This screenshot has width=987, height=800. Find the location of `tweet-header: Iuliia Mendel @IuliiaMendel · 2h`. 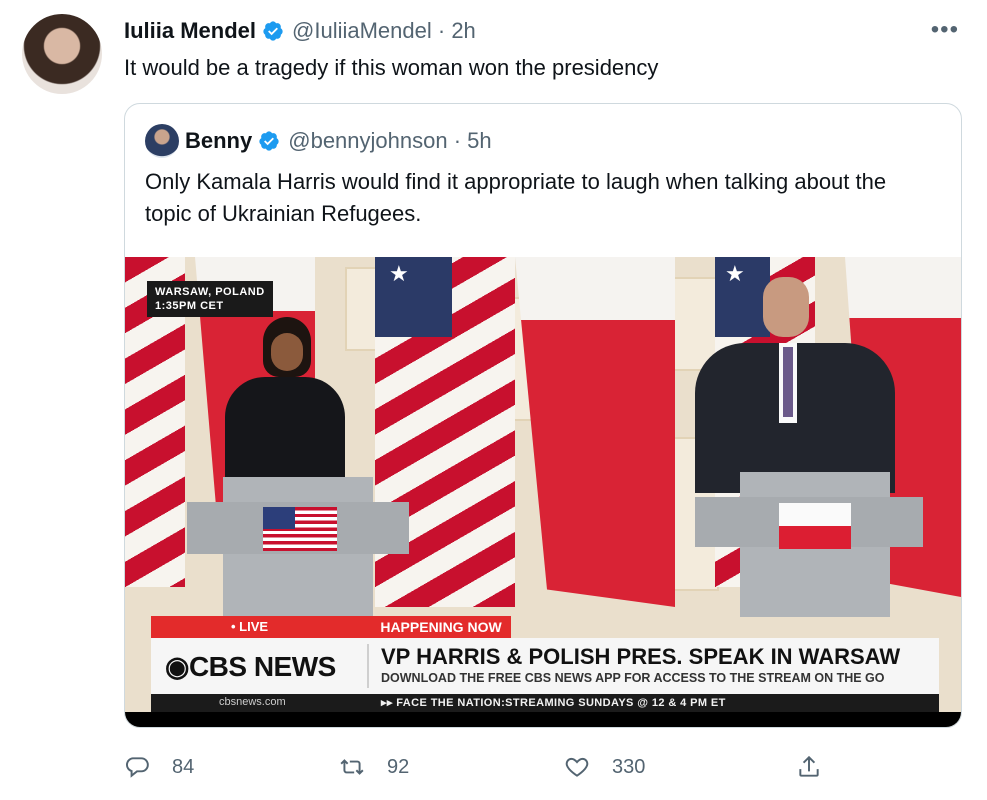

tweet-header: Iuliia Mendel @IuliiaMendel · 2h is located at coordinates (300, 31).